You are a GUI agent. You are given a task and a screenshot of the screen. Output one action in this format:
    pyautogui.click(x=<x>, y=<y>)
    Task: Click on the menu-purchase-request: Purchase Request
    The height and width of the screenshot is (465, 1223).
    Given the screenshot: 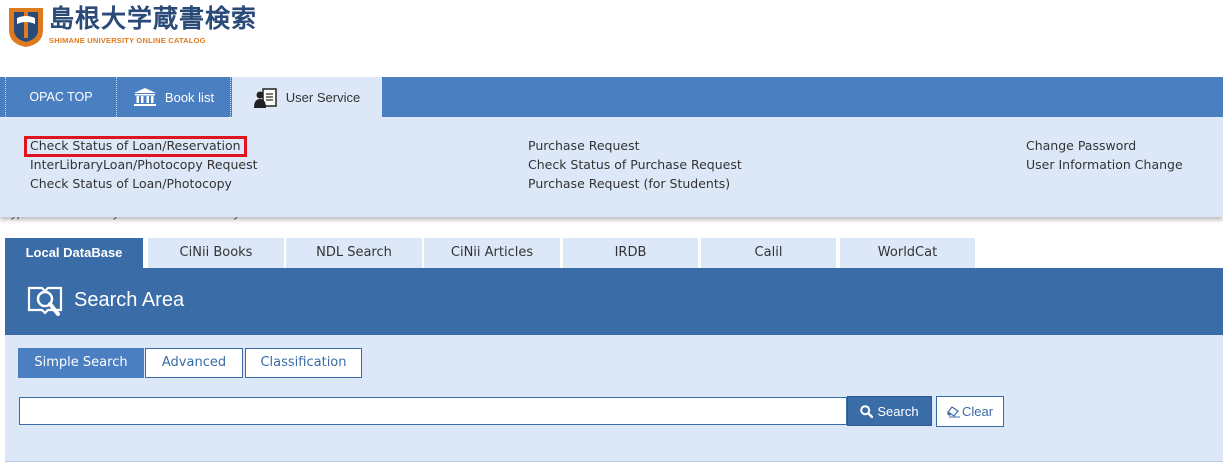 What is the action you would take?
    pyautogui.click(x=635, y=145)
    